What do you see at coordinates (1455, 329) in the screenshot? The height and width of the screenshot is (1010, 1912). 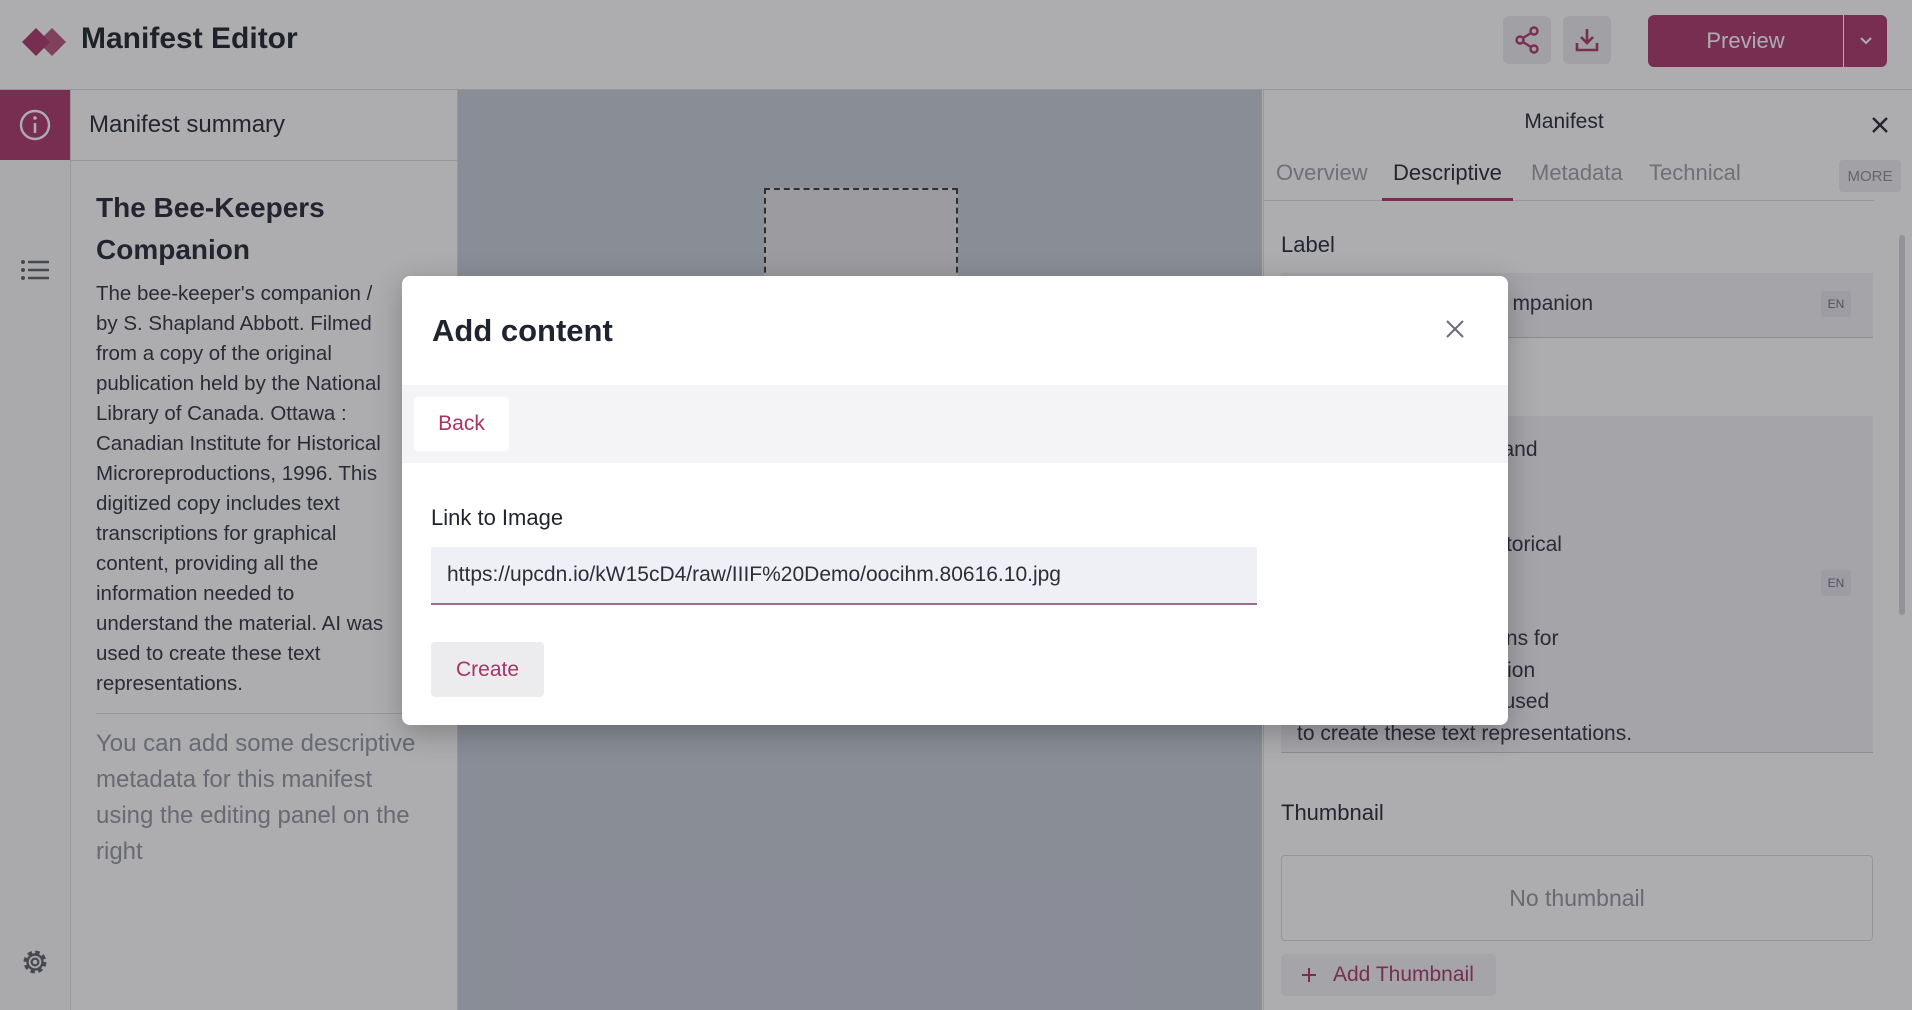 I see `close-icon` at bounding box center [1455, 329].